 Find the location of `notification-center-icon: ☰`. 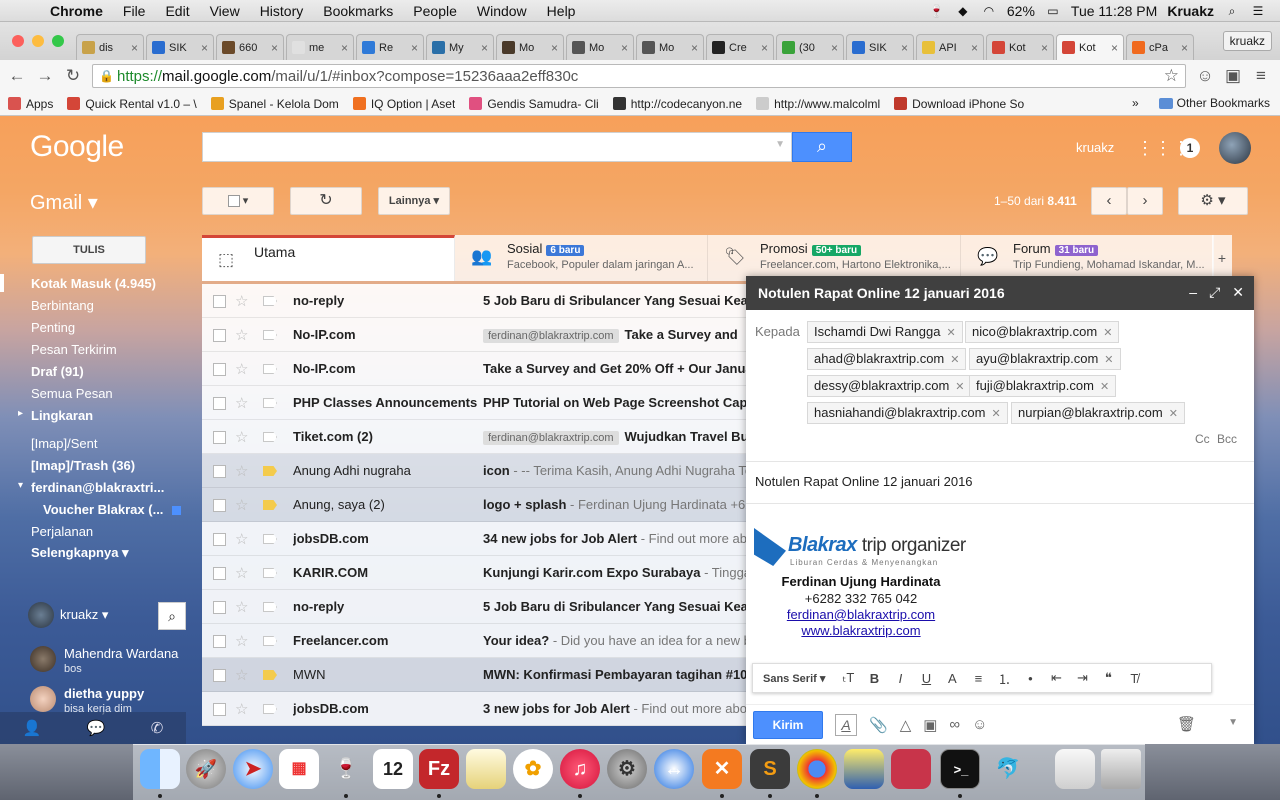

notification-center-icon: ☰ is located at coordinates (1258, 11).